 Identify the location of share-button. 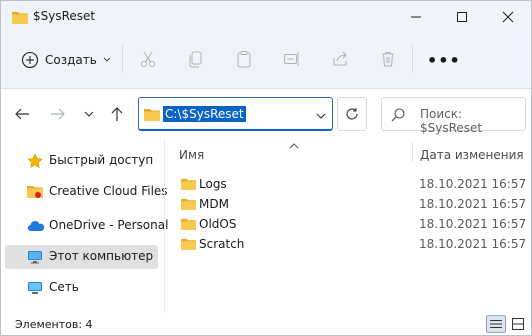
(340, 59).